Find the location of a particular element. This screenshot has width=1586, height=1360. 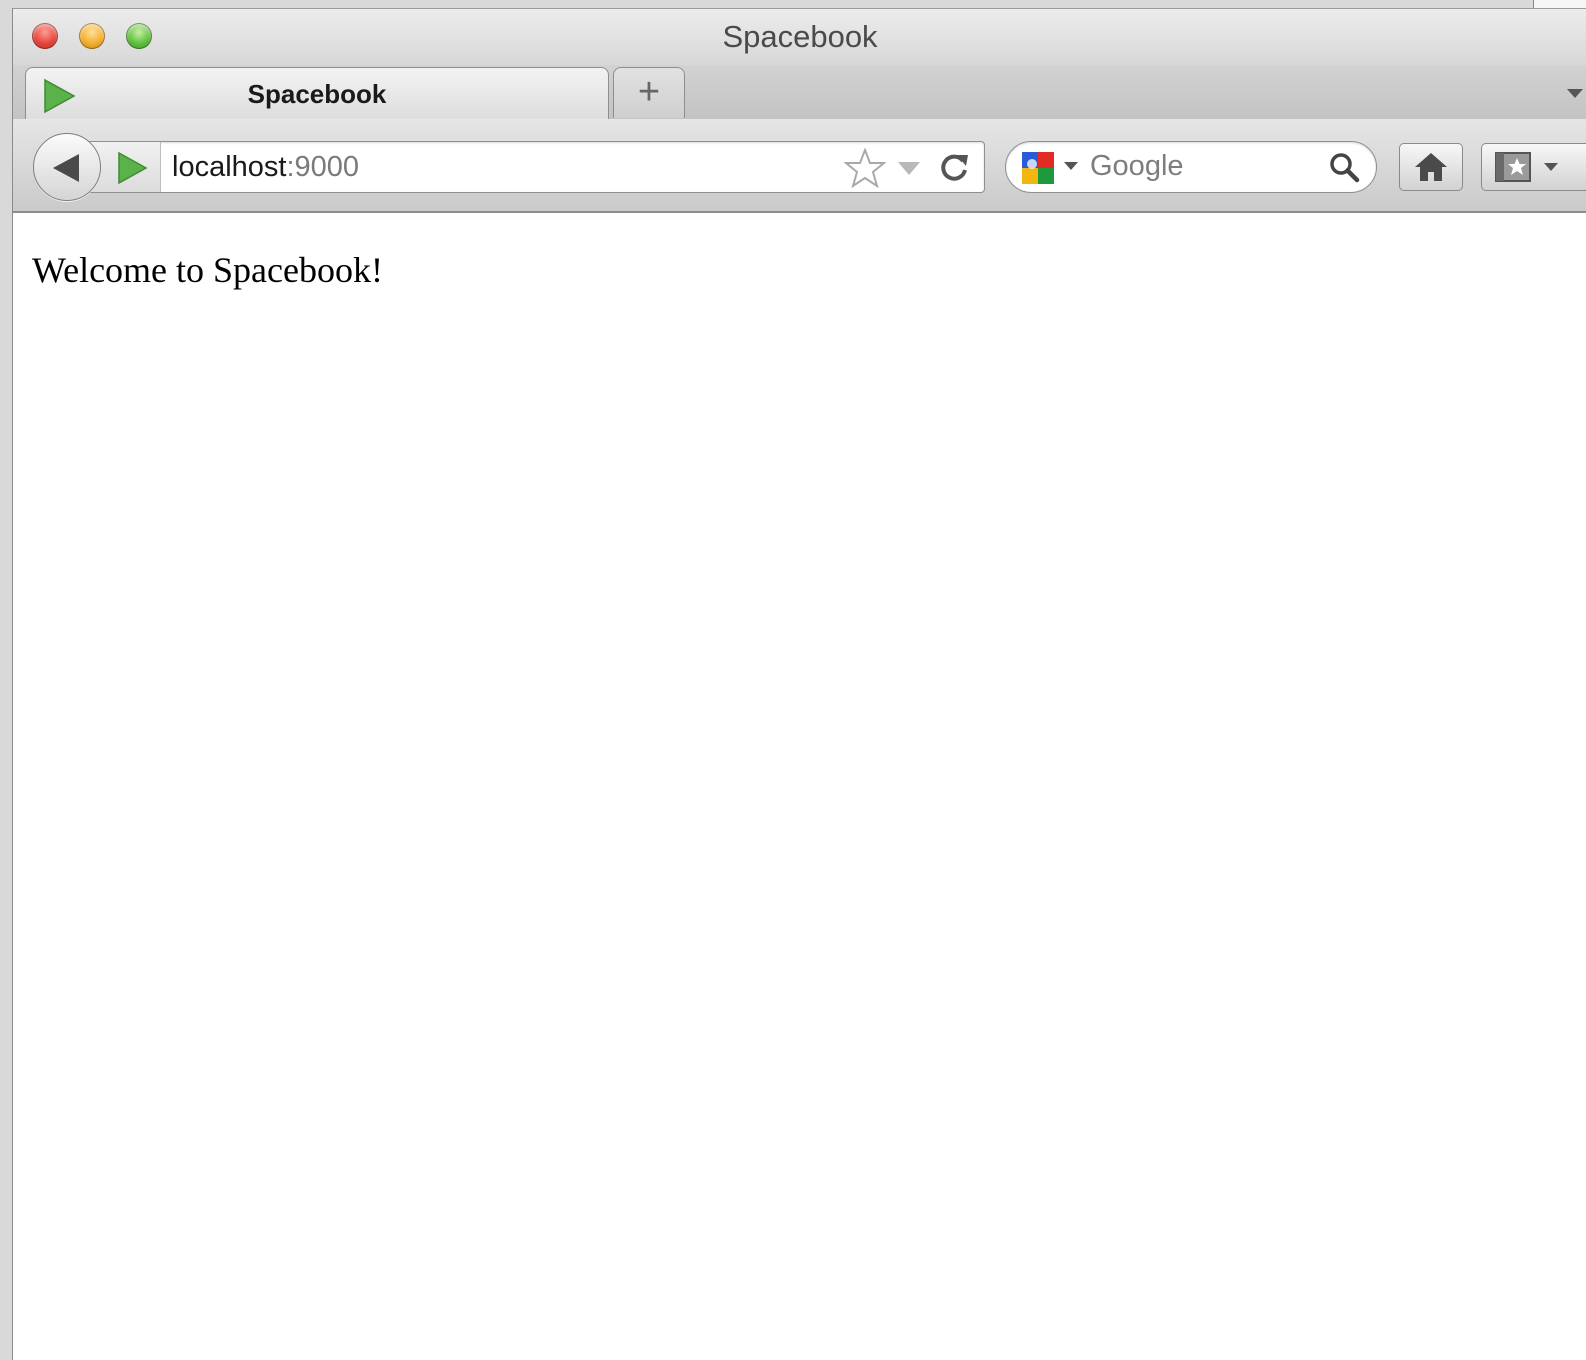

search-icon is located at coordinates (1344, 169).